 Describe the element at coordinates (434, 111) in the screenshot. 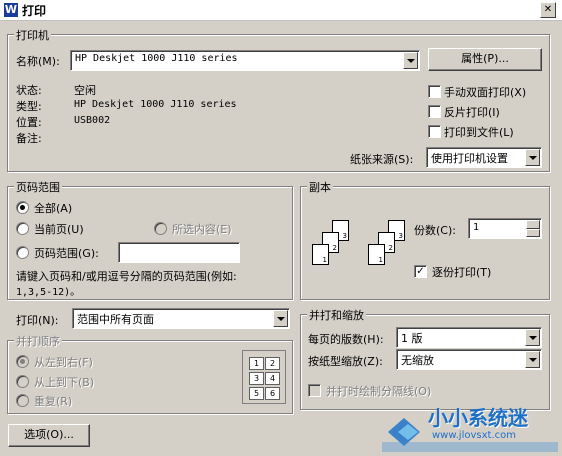

I see `reverse-print-checkbox` at that location.